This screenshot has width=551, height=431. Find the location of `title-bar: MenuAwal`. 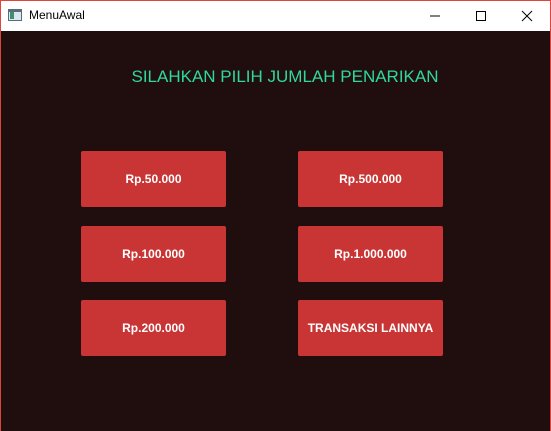

title-bar: MenuAwal is located at coordinates (275, 16).